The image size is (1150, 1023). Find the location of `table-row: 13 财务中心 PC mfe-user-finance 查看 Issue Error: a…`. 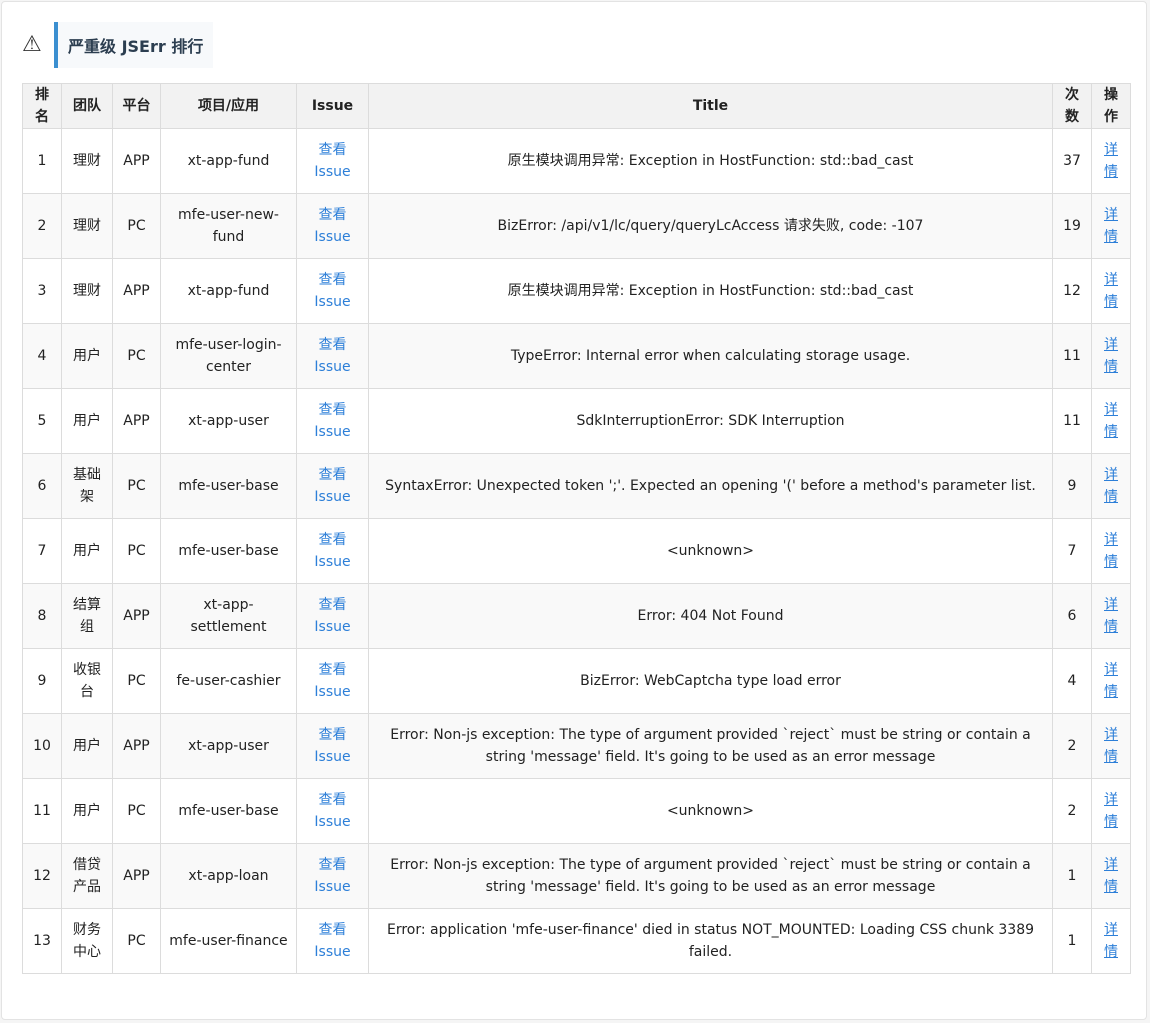

table-row: 13 财务中心 PC mfe-user-finance 查看 Issue Error: a… is located at coordinates (576, 941).